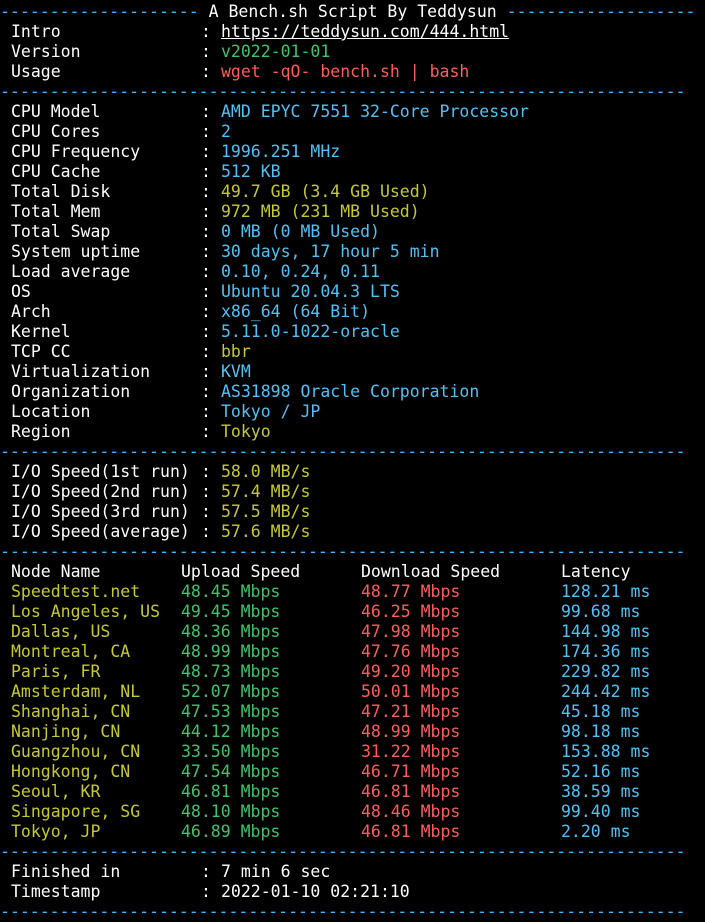 The image size is (705, 922). What do you see at coordinates (310, 331) in the screenshot?
I see `system-info-value: 5.11.0-1022-oracle` at bounding box center [310, 331].